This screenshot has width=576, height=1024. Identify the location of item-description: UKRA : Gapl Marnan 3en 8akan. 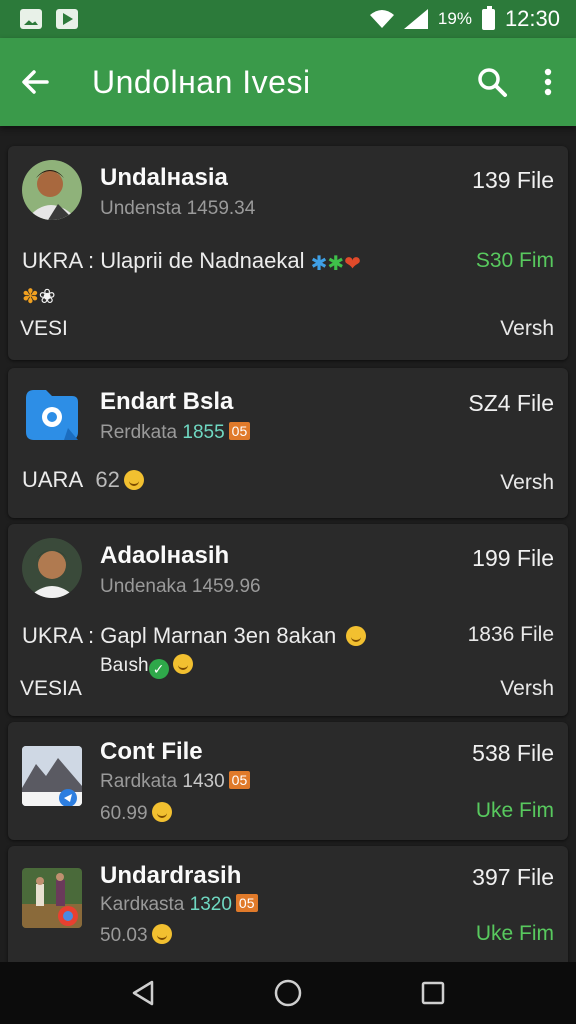
(194, 636).